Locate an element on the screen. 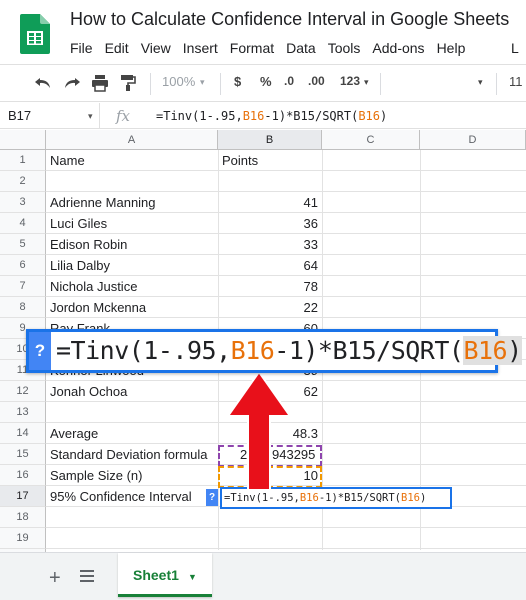 The height and width of the screenshot is (600, 526). cell-a16: Sample Size (n) is located at coordinates (96, 475).